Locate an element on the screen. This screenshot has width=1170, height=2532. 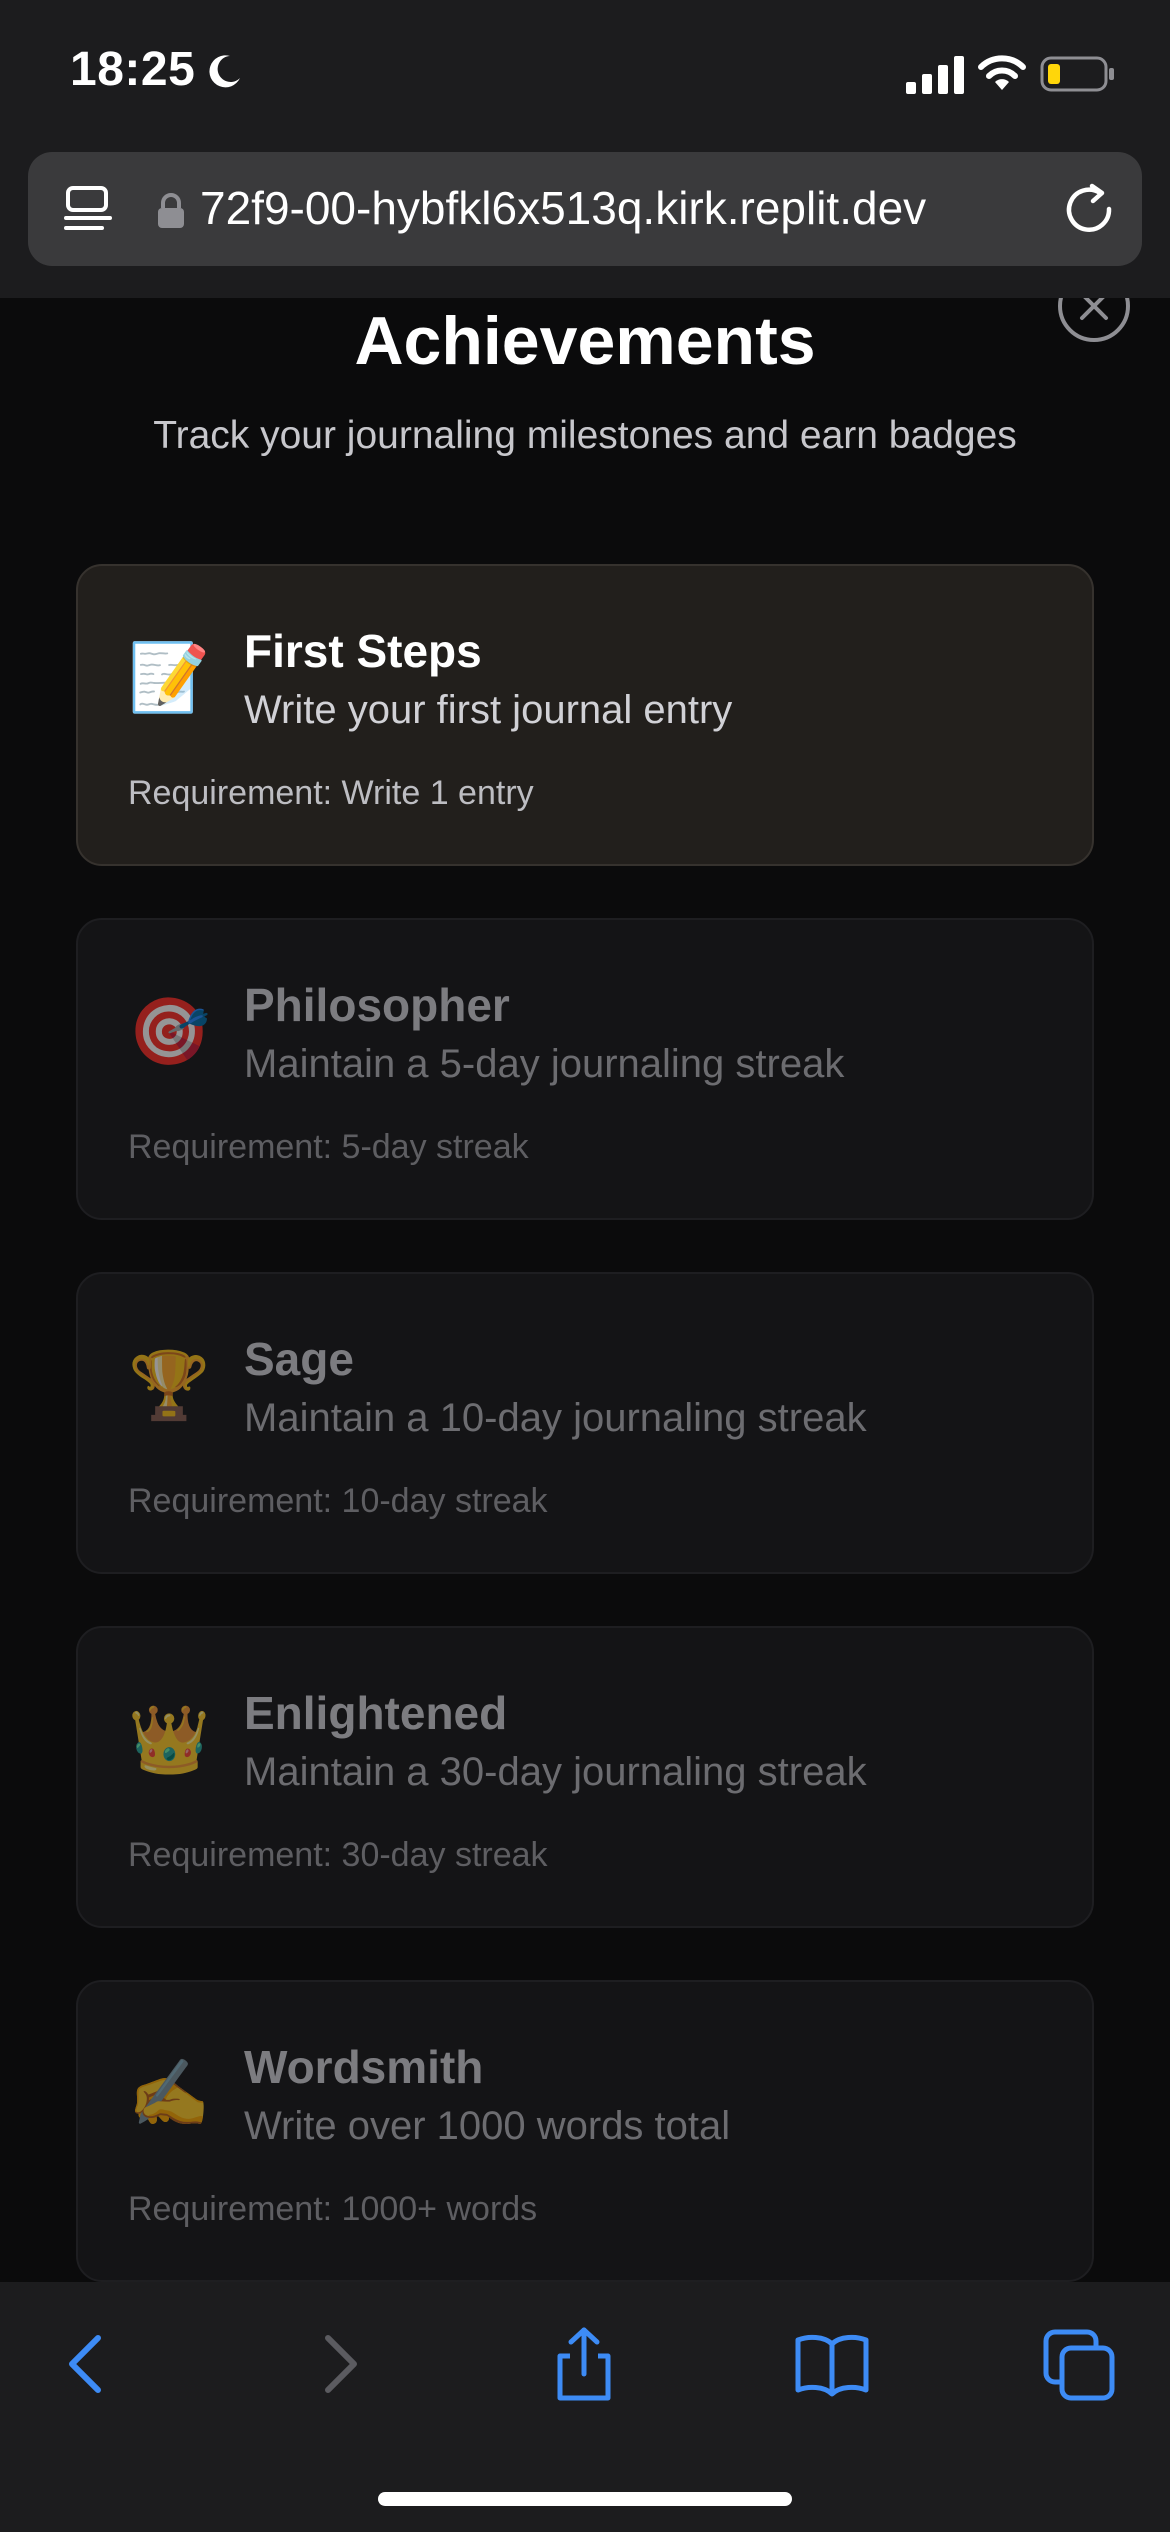
trophy-icon: 🏆 is located at coordinates (169, 1385).